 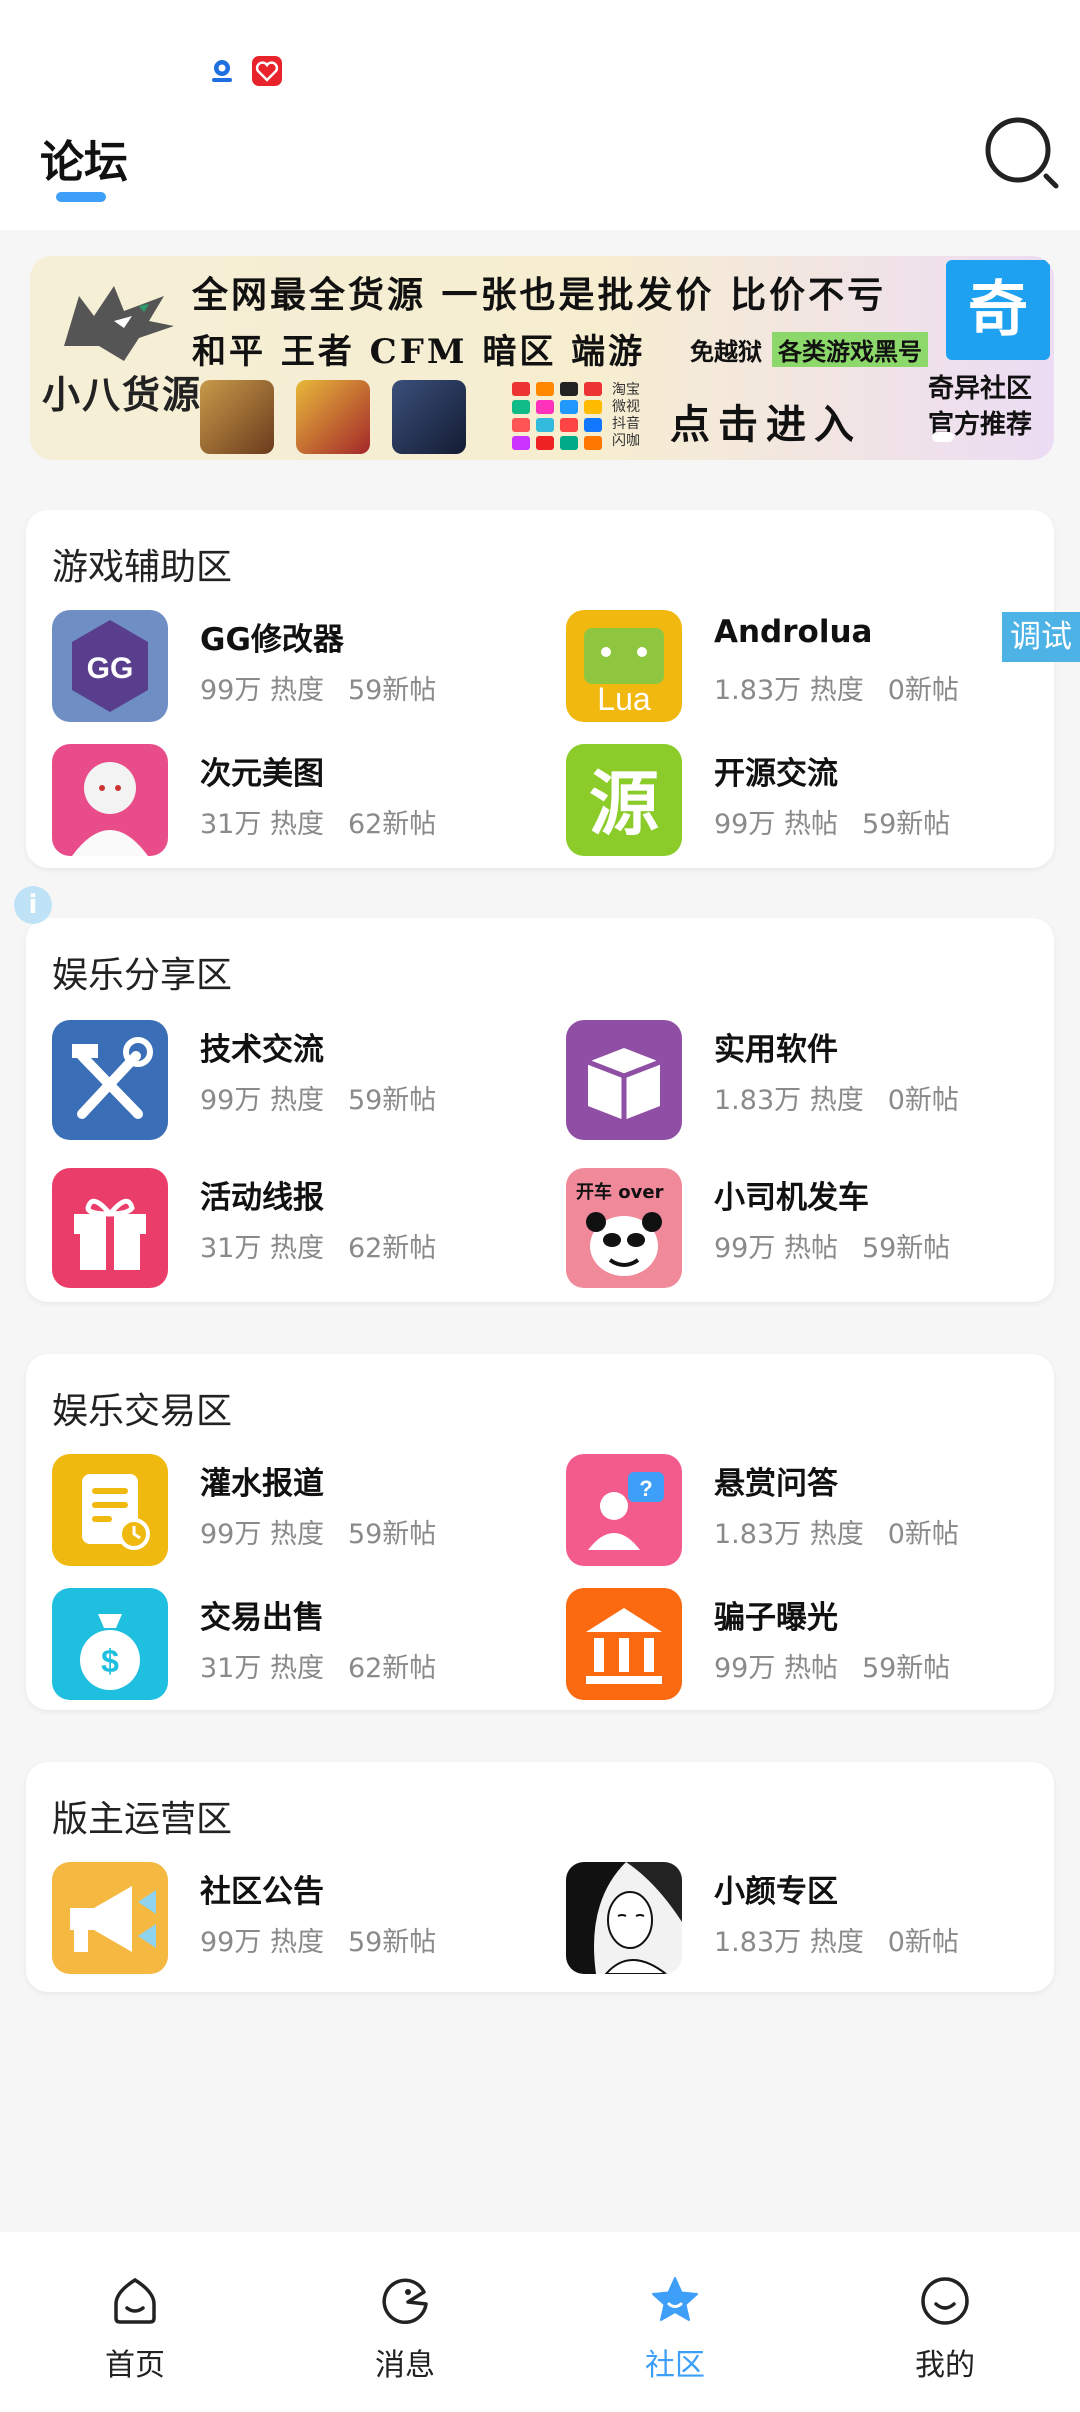 What do you see at coordinates (626, 390) in the screenshot?
I see `banner-app-name: 淘宝` at bounding box center [626, 390].